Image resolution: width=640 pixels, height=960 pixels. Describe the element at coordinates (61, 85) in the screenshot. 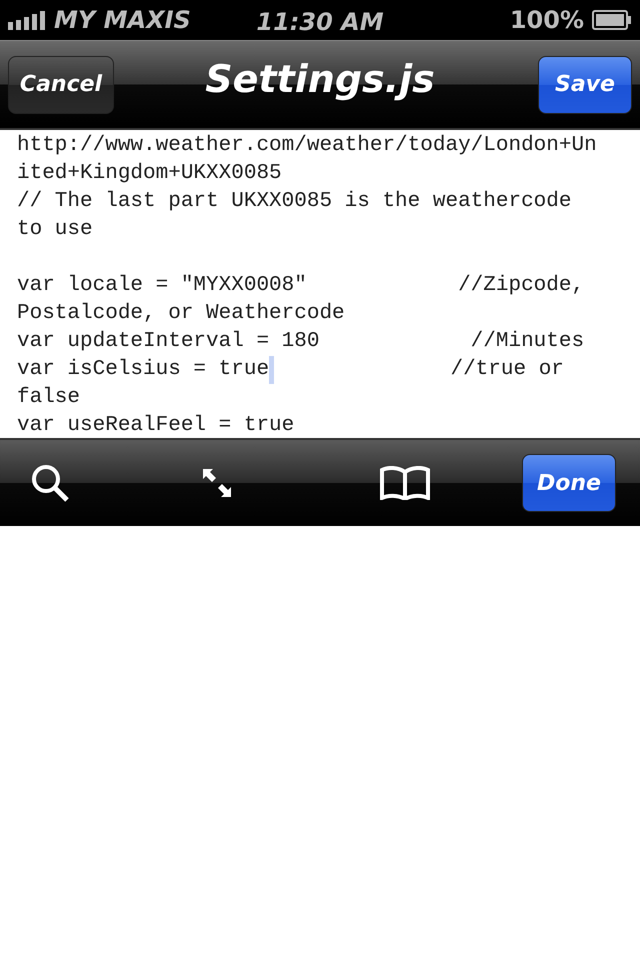

I see `cancel-button: Cancel` at that location.